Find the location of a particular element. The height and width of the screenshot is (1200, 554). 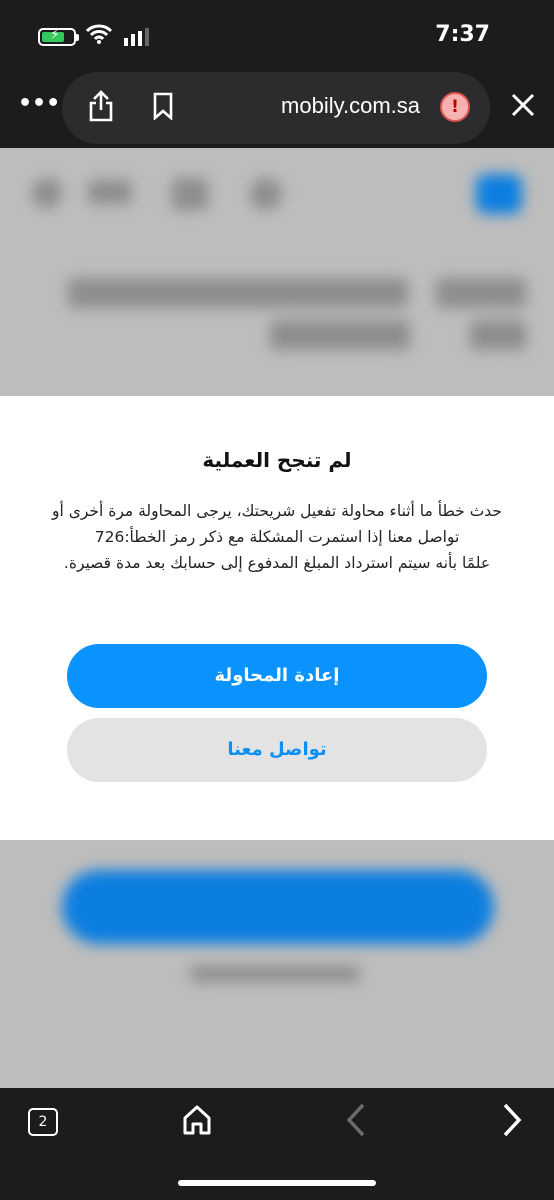

home-icon is located at coordinates (197, 1120).